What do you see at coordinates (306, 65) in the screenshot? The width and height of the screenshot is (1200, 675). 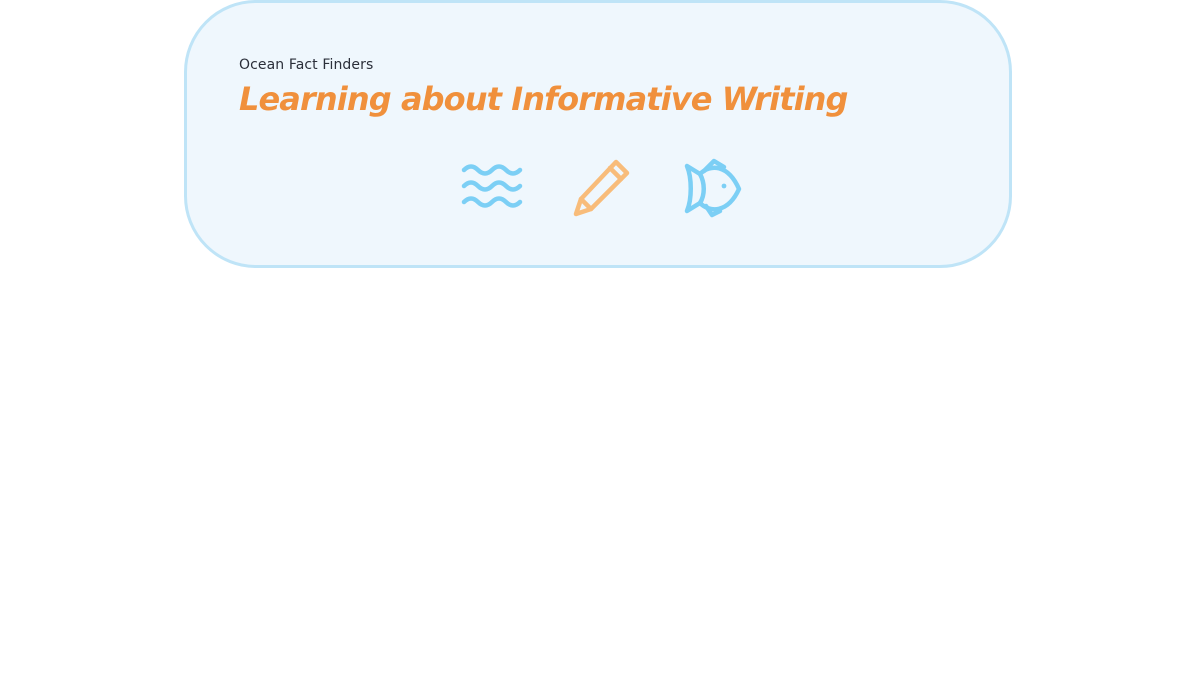 I see `banner-subtitle: Ocean Fact Finders` at bounding box center [306, 65].